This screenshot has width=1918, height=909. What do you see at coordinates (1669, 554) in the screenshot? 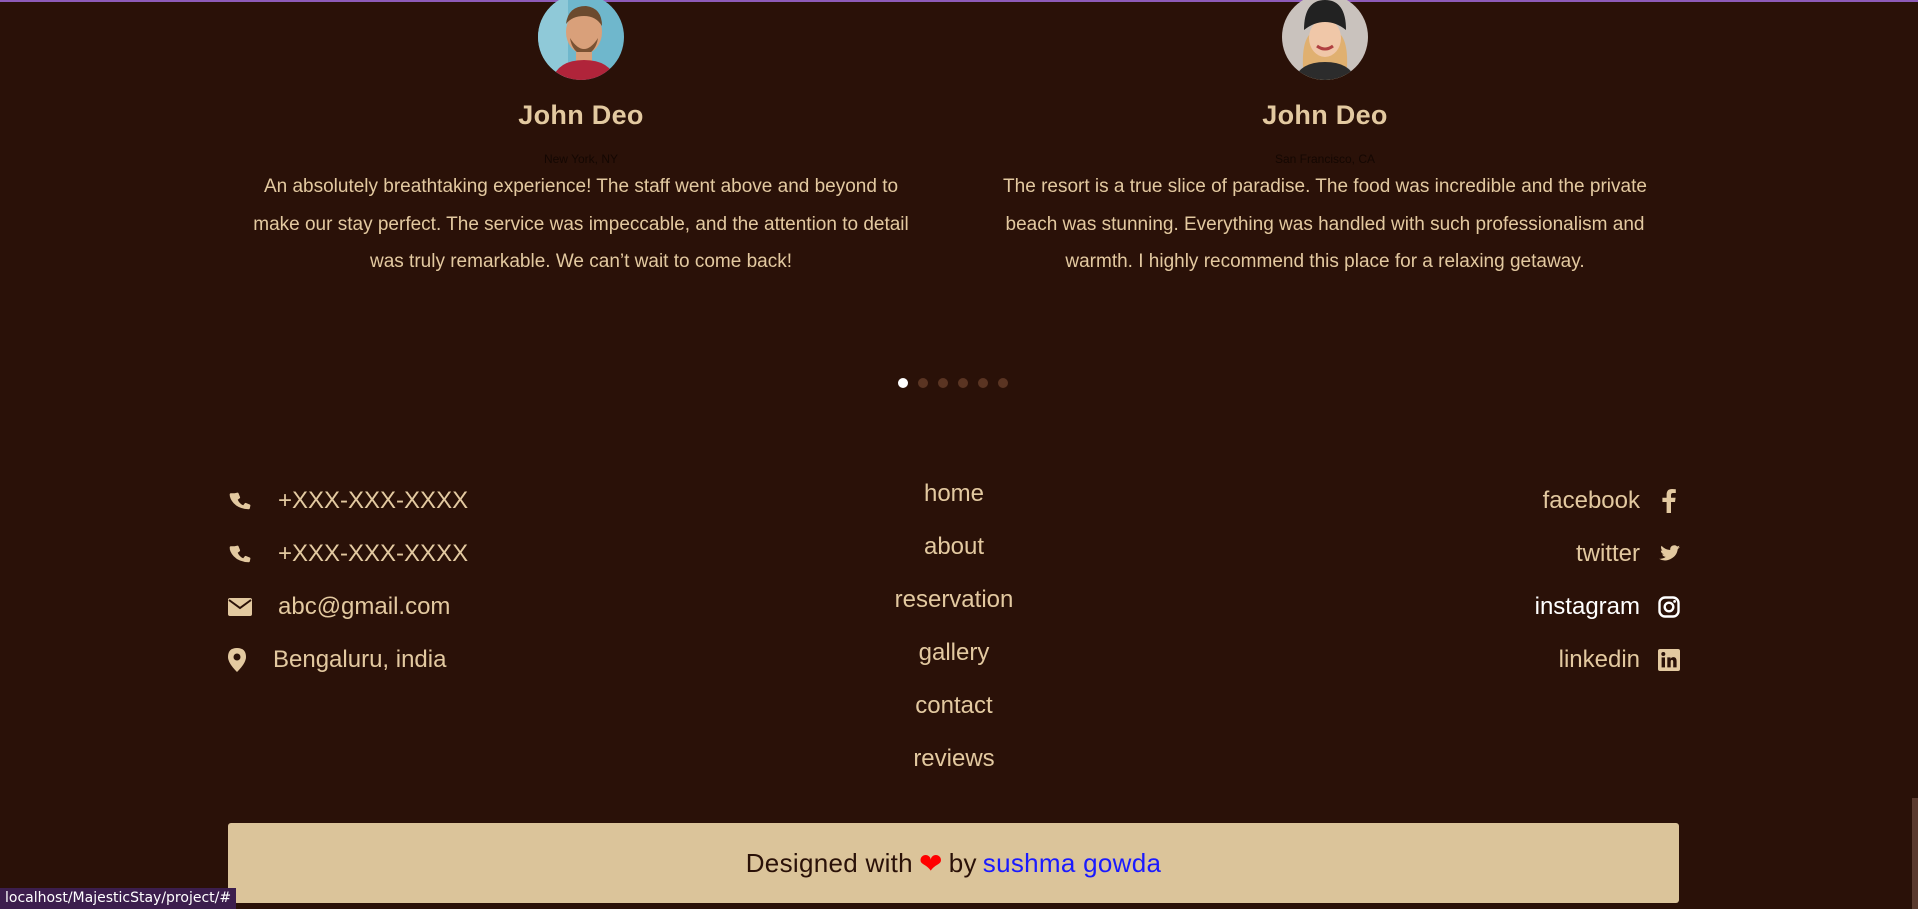
I see `twitter-icon` at bounding box center [1669, 554].